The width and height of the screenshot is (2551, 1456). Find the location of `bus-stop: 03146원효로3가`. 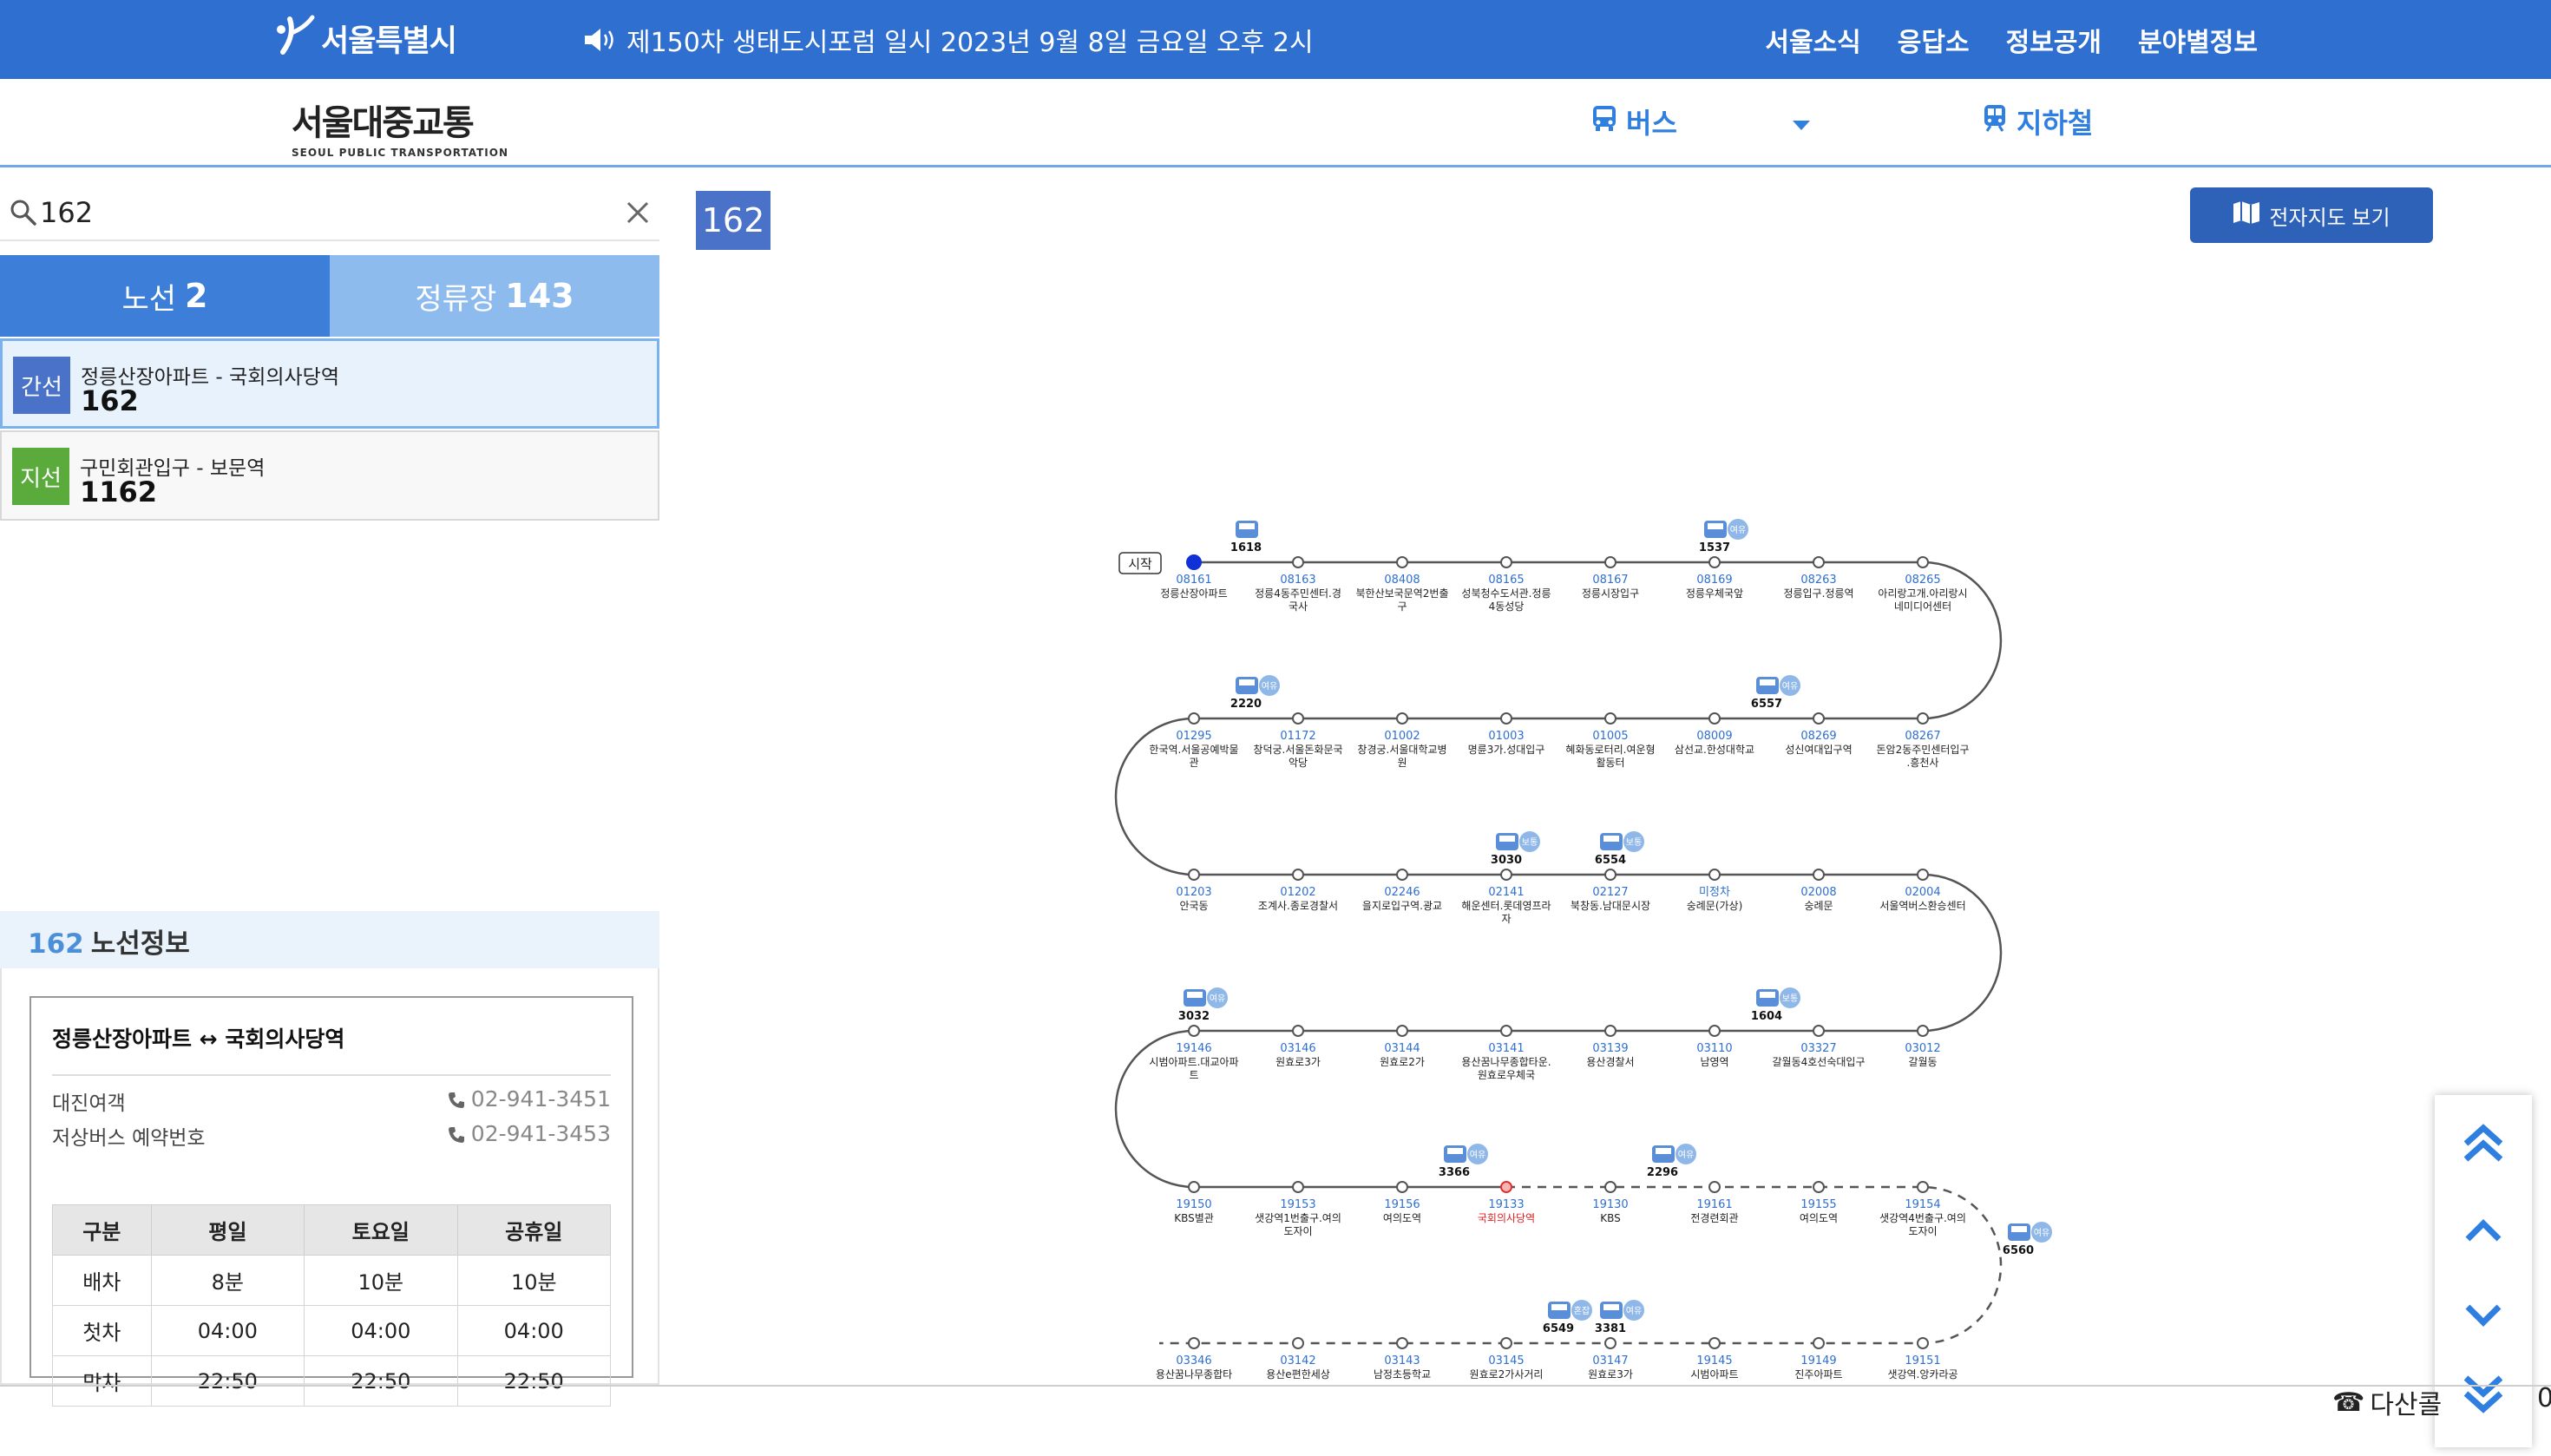

bus-stop: 03146원효로3가 is located at coordinates (1299, 1046).